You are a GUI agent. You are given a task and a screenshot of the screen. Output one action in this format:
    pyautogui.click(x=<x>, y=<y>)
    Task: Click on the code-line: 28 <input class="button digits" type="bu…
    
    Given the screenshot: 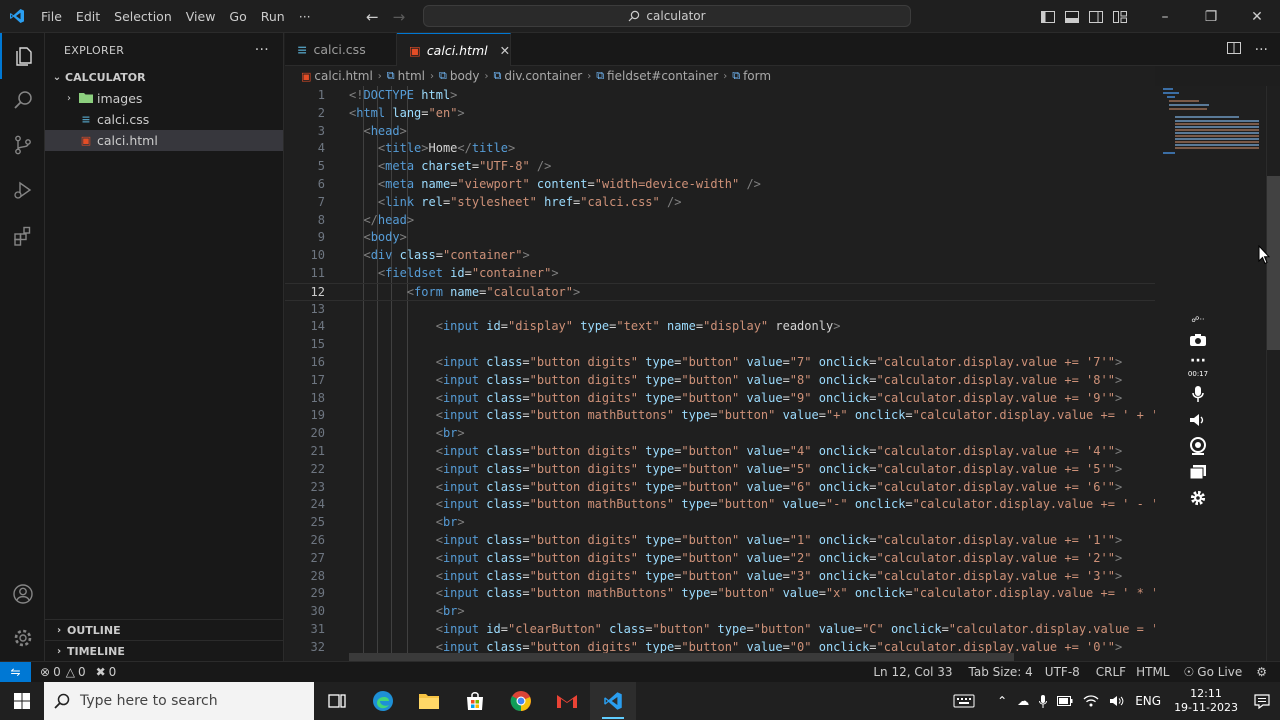 What is the action you would take?
    pyautogui.click(x=720, y=577)
    